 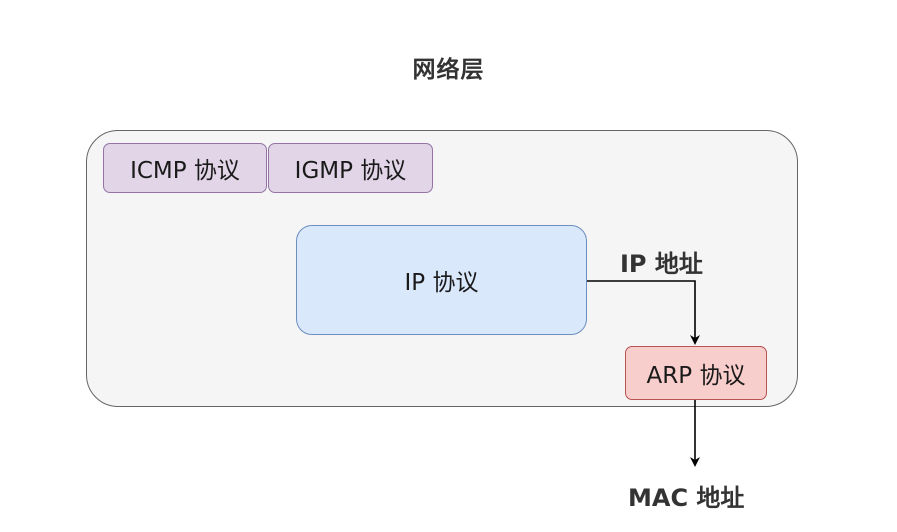 I want to click on ip-protocol-box: IP 协议, so click(x=441, y=280).